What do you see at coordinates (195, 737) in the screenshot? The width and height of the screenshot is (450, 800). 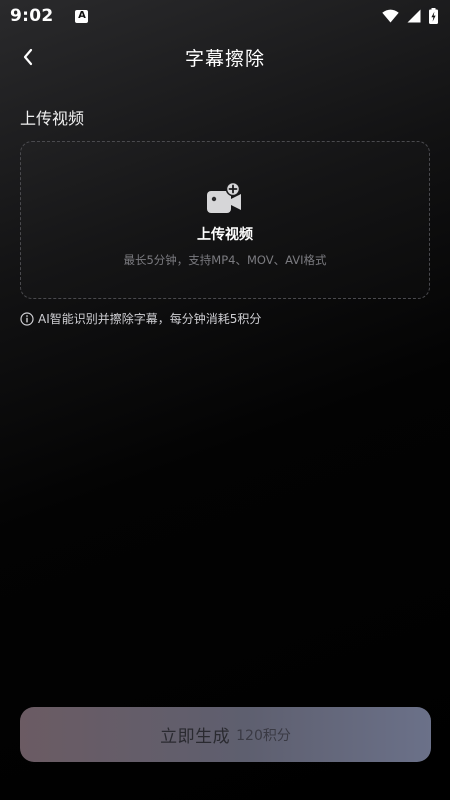 I see `generate-button-label: 立即生成` at bounding box center [195, 737].